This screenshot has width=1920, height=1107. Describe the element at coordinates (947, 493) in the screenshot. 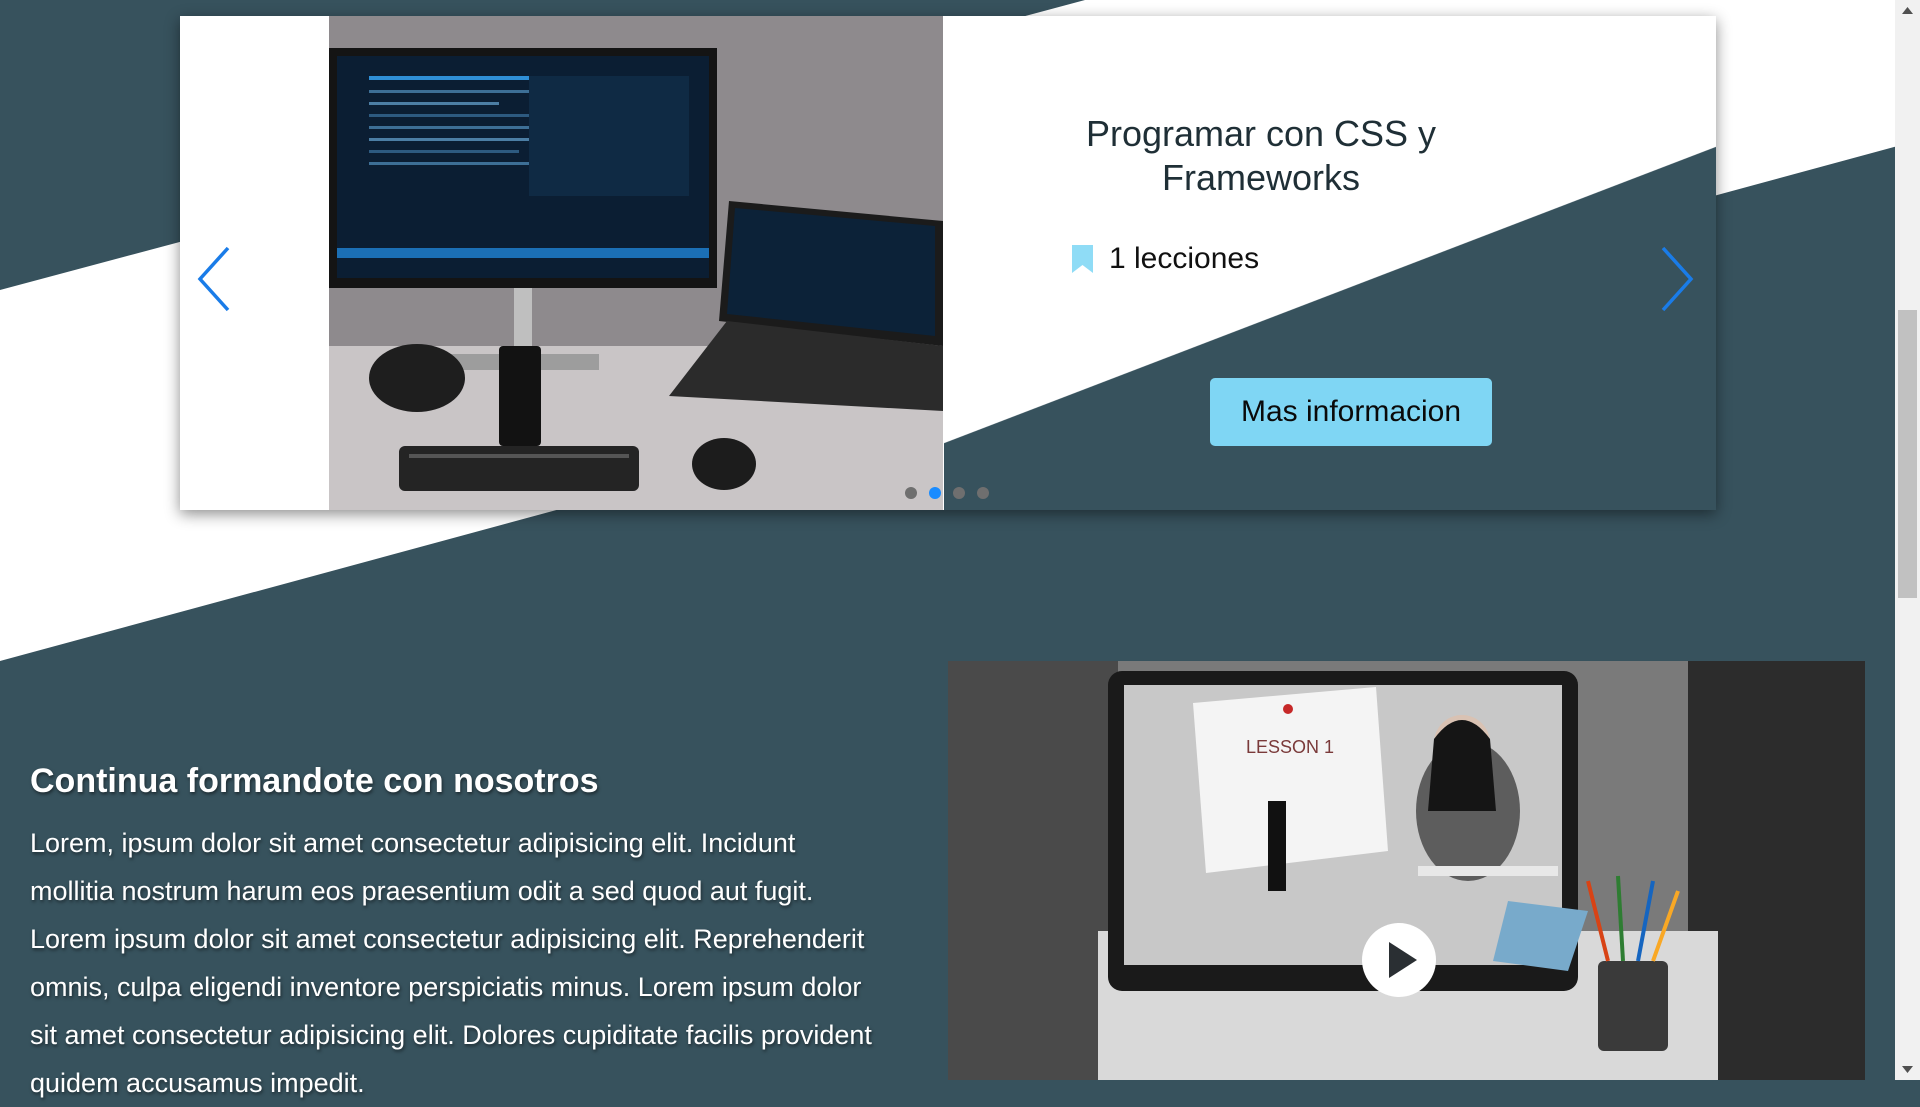

I see `carousel-pagination` at that location.